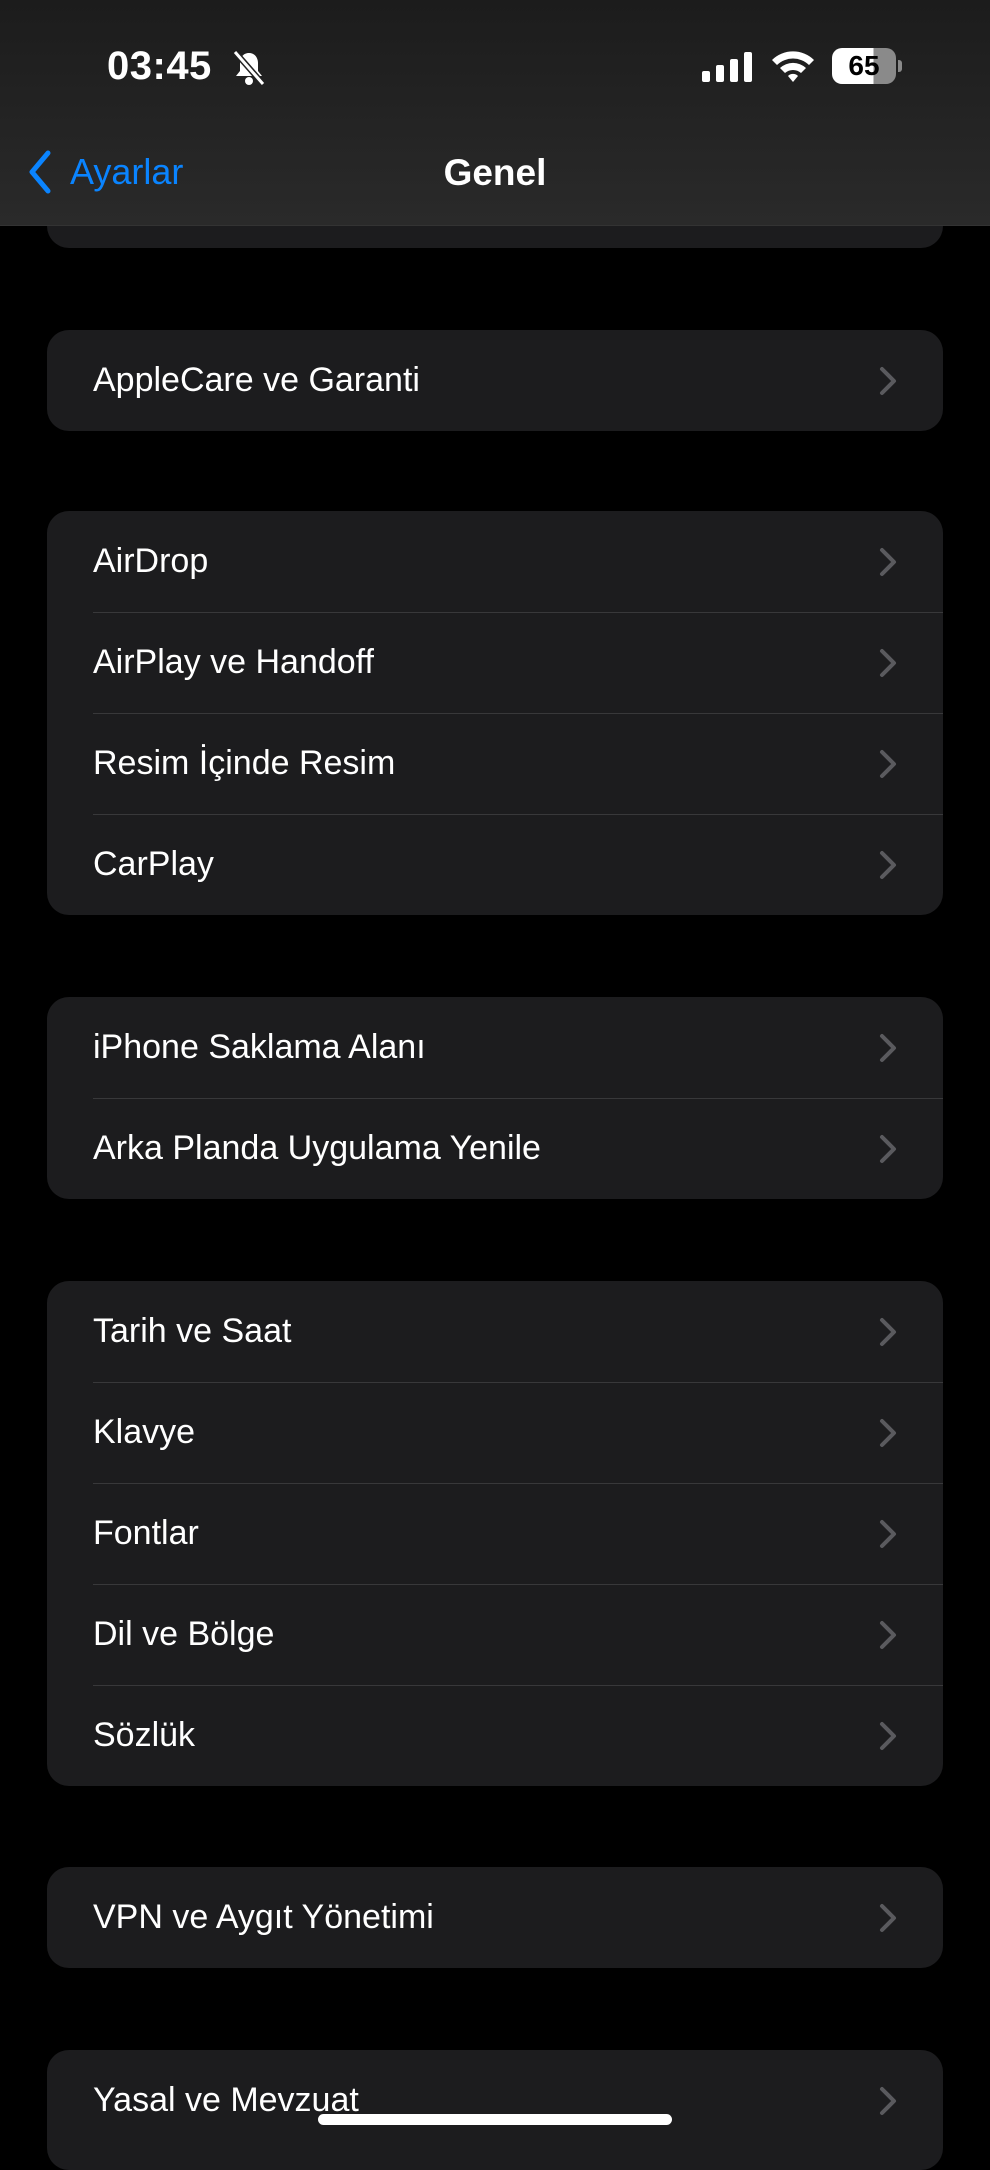 The height and width of the screenshot is (2170, 990). Describe the element at coordinates (495, 763) in the screenshot. I see `settings-row: Resim İçinde Resim` at that location.